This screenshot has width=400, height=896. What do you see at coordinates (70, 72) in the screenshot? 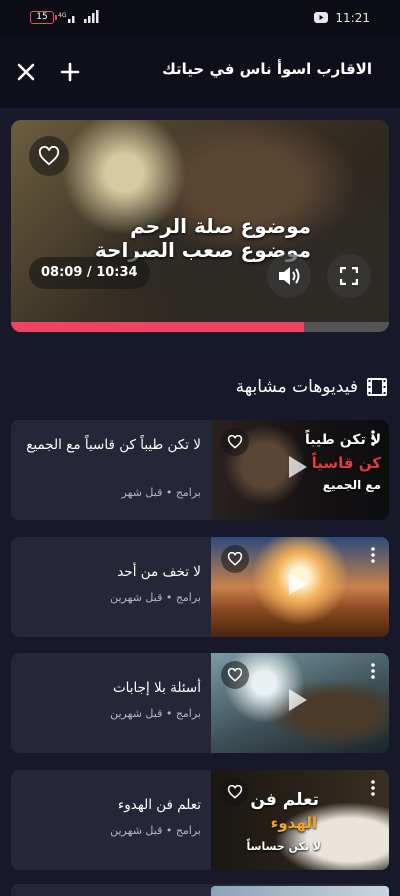
I see `add-icon` at bounding box center [70, 72].